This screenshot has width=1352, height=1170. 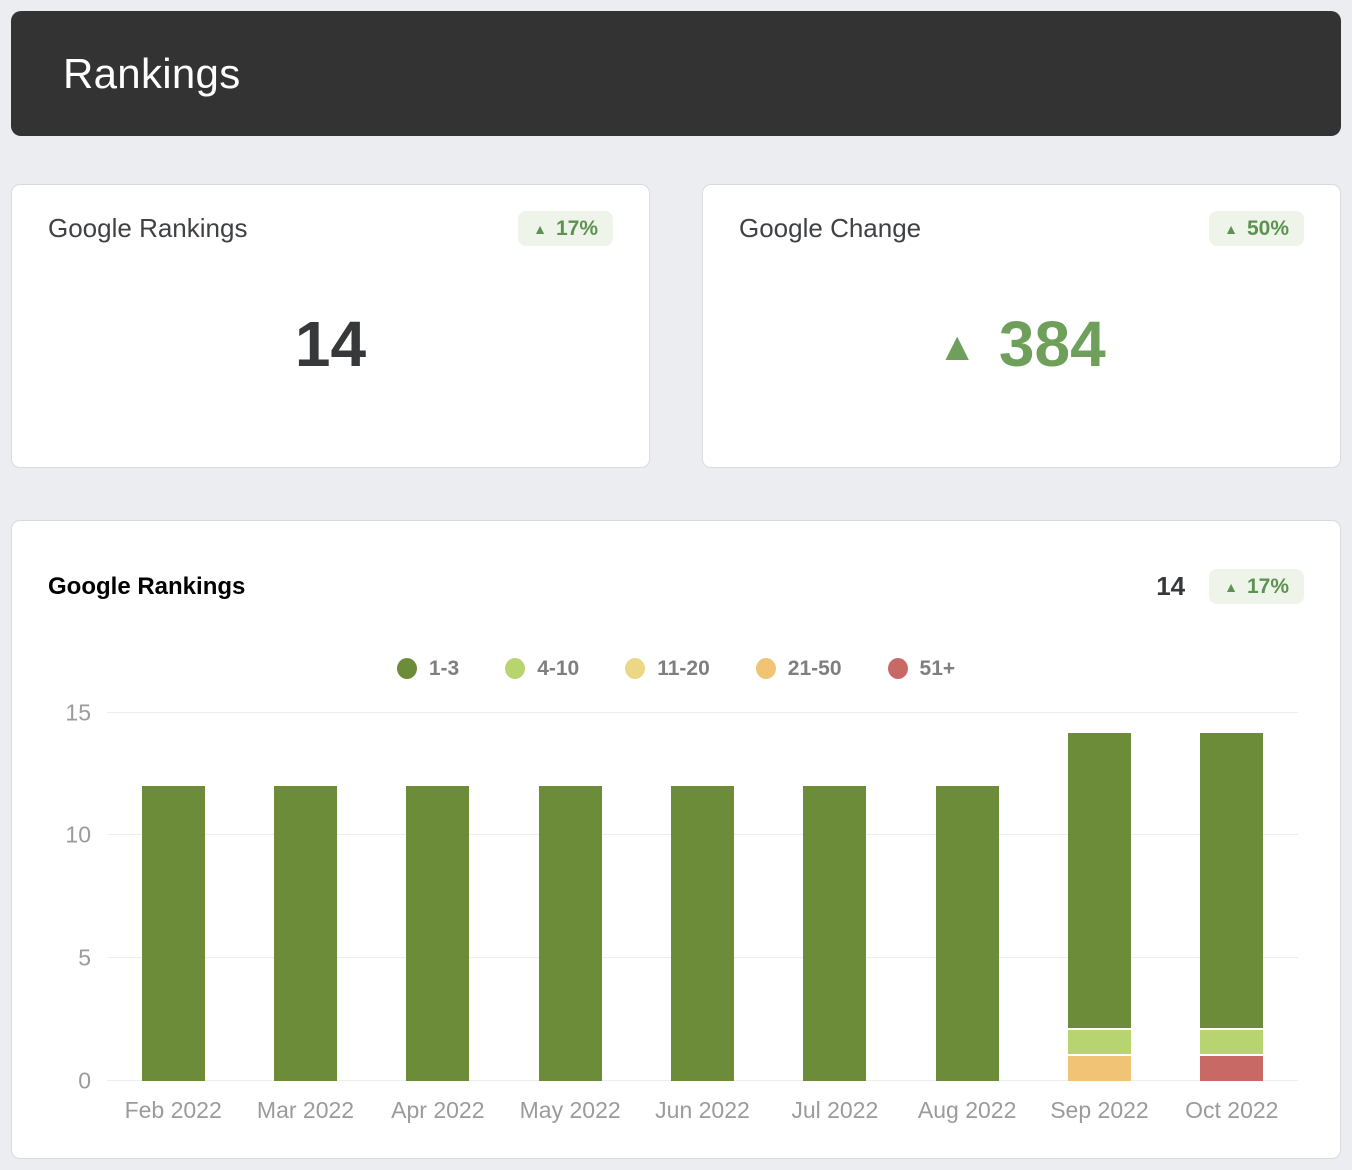 What do you see at coordinates (676, 73) in the screenshot?
I see `page-header: Rankings` at bounding box center [676, 73].